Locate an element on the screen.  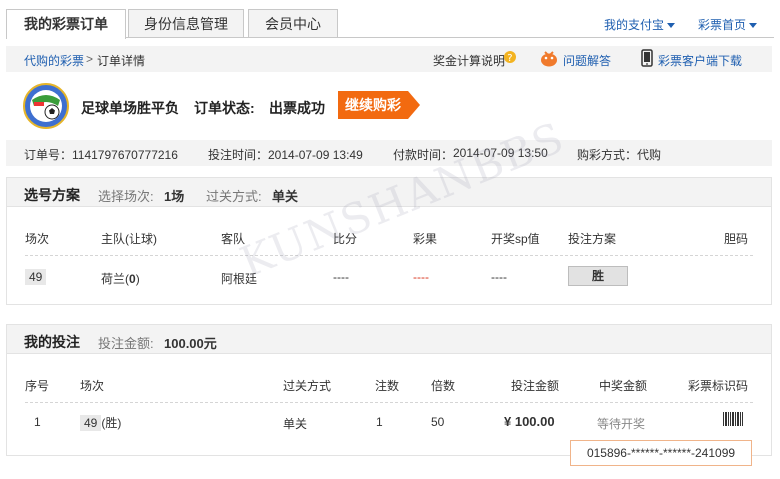
order-number: 订单号：1141797670777216 is located at coordinates (101, 155).